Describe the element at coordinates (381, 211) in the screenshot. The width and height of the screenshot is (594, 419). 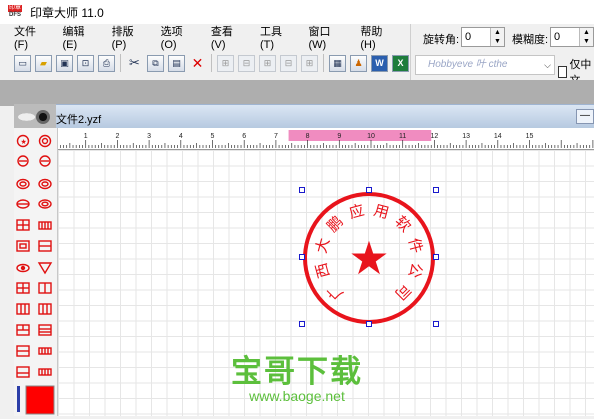
I see `stamp-char: 用` at that location.